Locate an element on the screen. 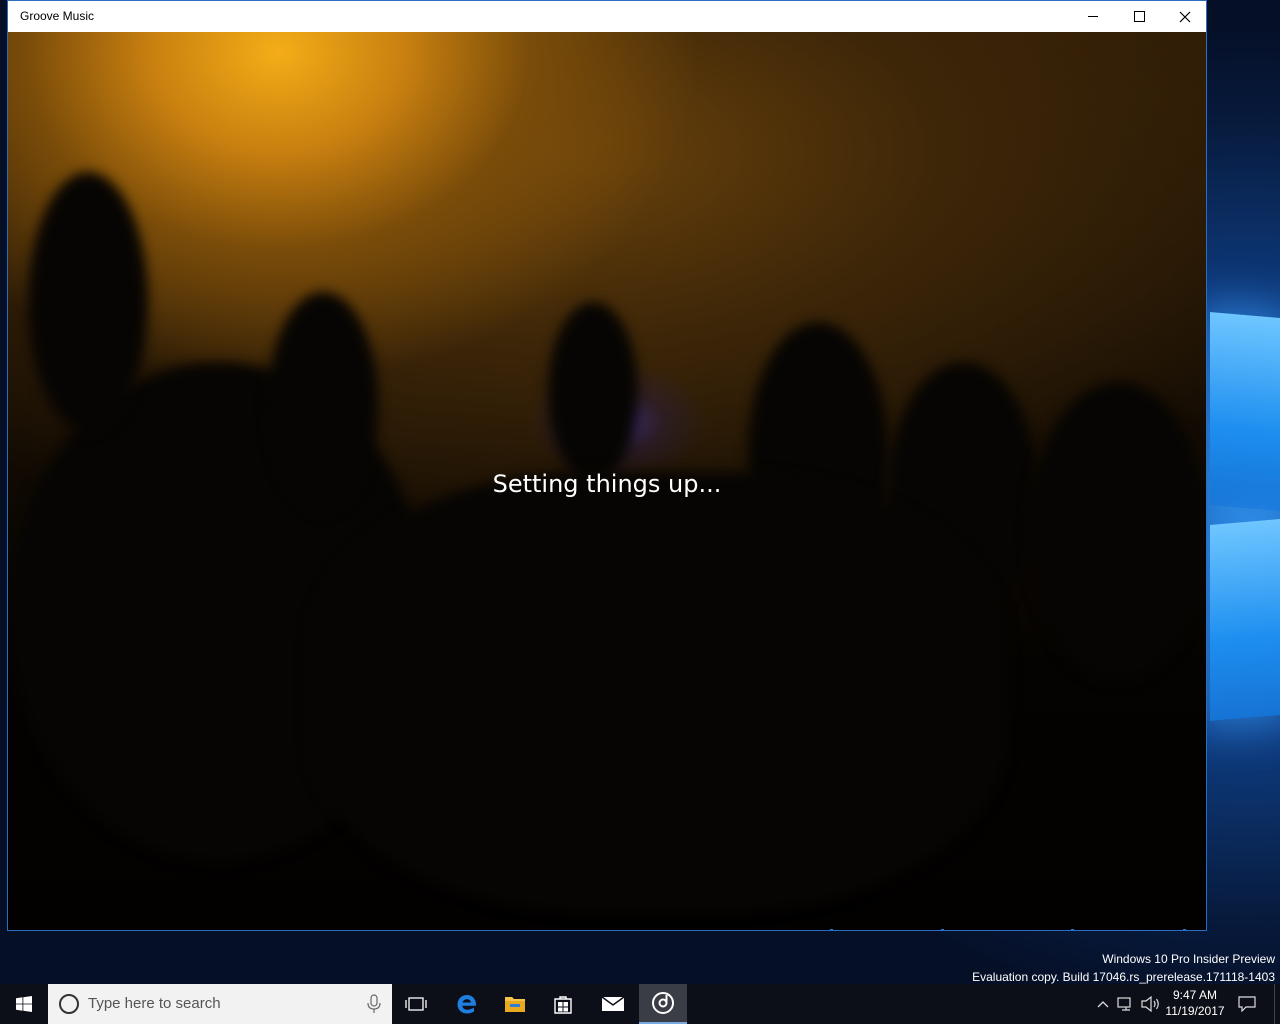 The image size is (1280, 1024). task-view-icon is located at coordinates (416, 1004).